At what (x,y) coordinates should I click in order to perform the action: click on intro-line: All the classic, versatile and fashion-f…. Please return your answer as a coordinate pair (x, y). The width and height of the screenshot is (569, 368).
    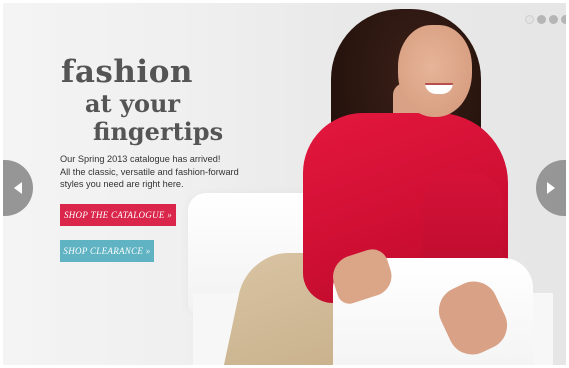
    Looking at the image, I should click on (149, 171).